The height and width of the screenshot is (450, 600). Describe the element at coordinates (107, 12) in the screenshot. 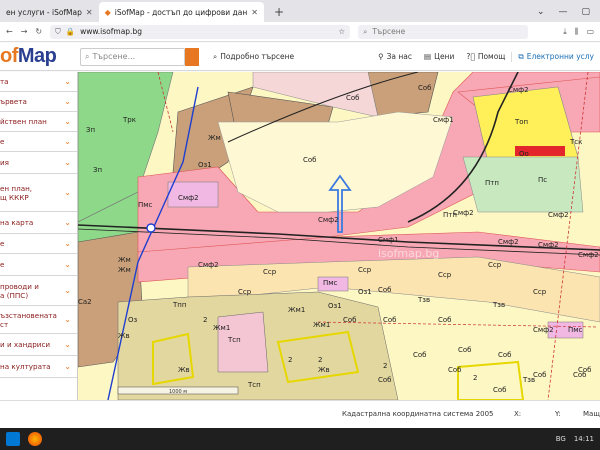

I see `favicon-icon: ◆` at that location.